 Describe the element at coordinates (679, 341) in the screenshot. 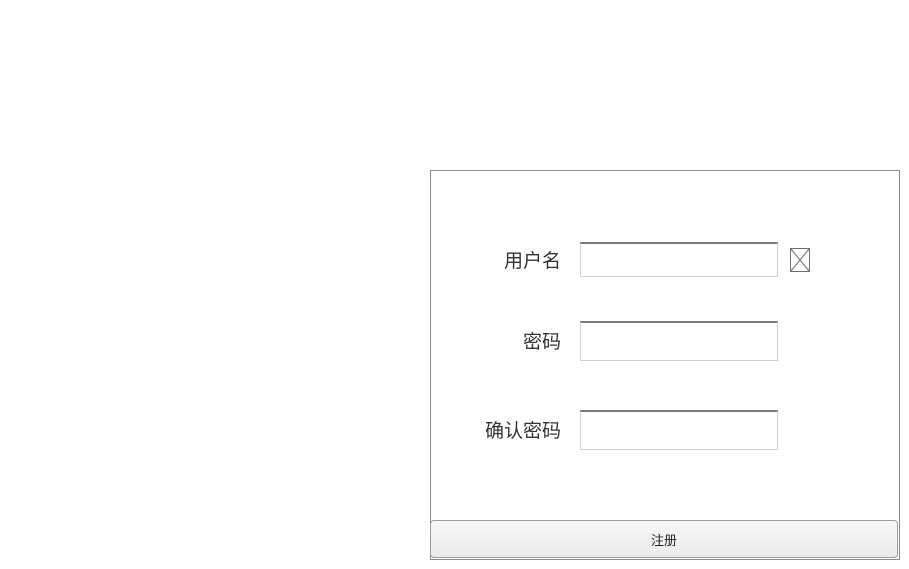

I see `password-input` at that location.